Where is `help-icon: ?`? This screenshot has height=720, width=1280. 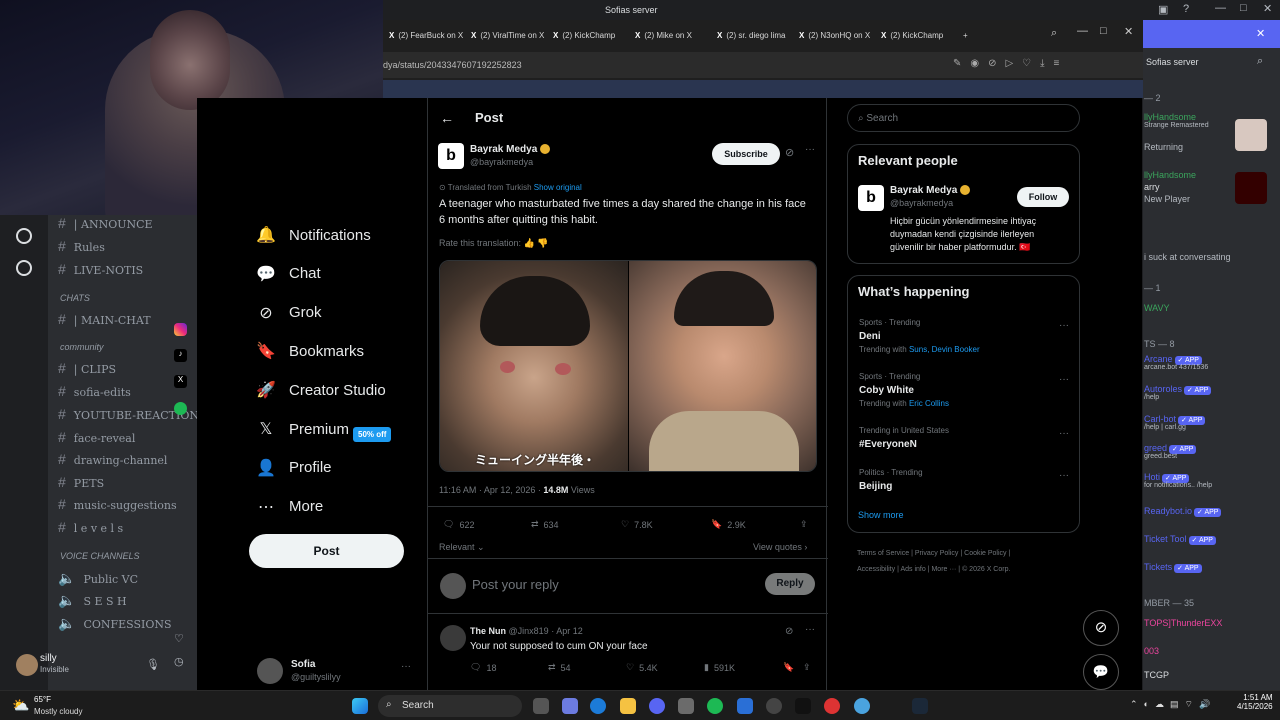 help-icon: ? is located at coordinates (1186, 9).